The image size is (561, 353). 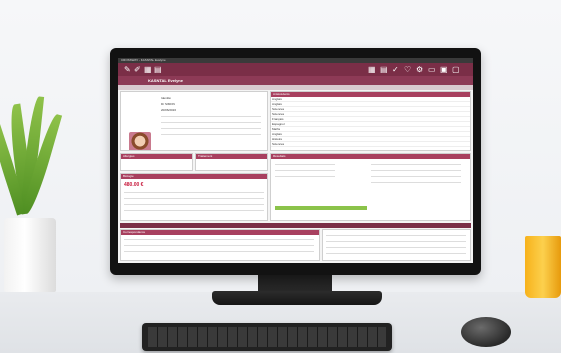 What do you see at coordinates (148, 69) in the screenshot?
I see `calendar-icon: ▦` at bounding box center [148, 69].